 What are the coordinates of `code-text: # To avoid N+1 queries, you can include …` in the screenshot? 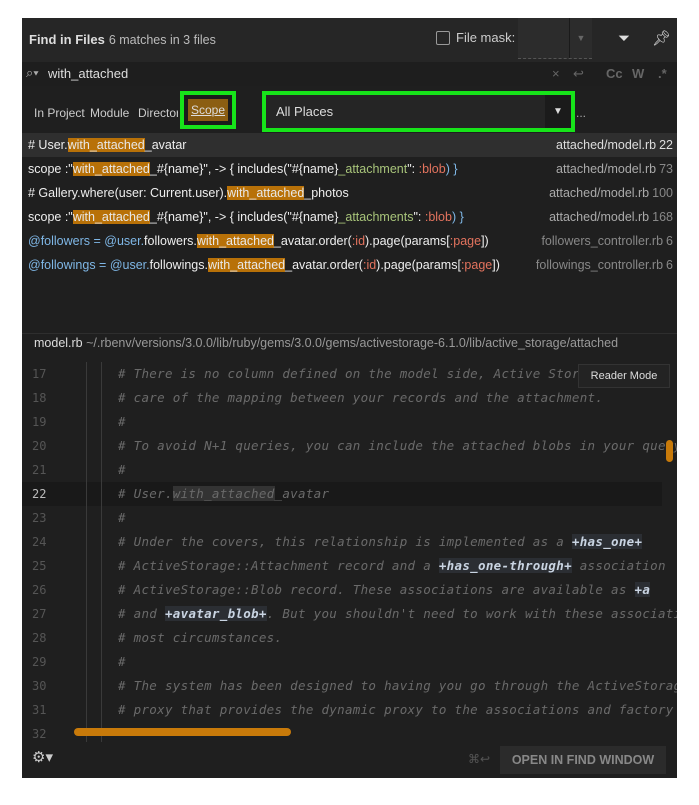 It's located at (397, 446).